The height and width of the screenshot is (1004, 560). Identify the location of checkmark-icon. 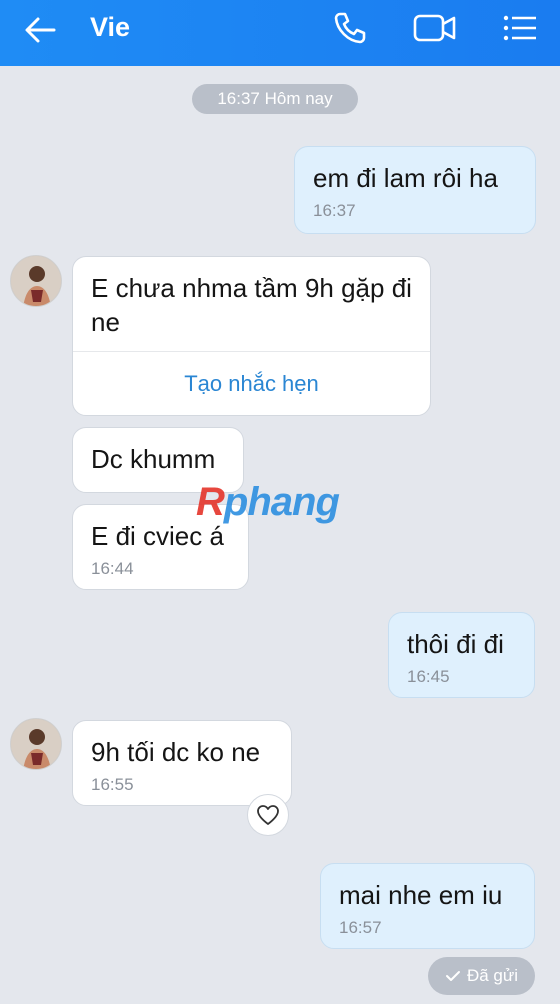
(452, 976).